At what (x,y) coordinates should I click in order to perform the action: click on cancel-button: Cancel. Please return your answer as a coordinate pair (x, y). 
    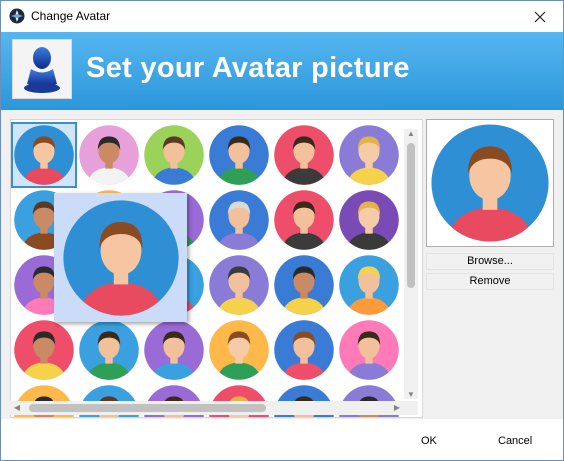
    Looking at the image, I should click on (515, 441).